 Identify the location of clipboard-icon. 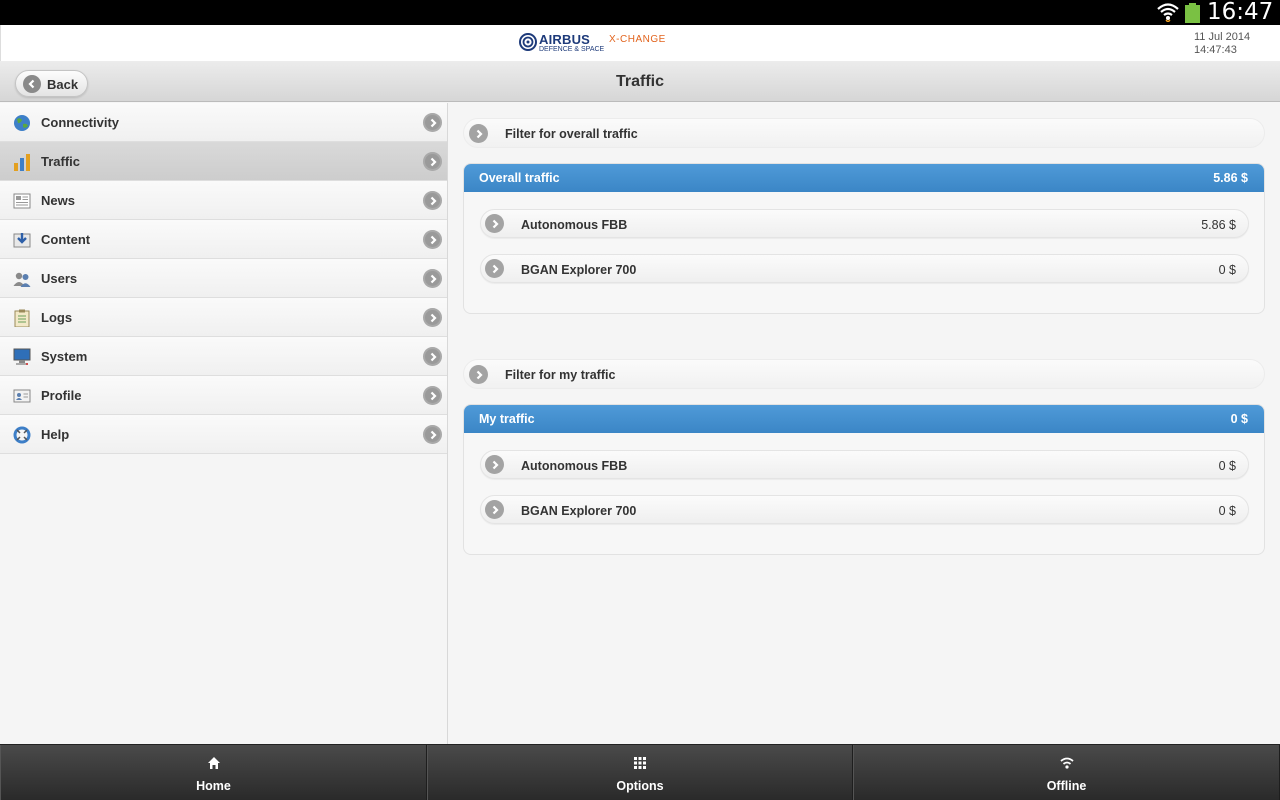
(22, 318).